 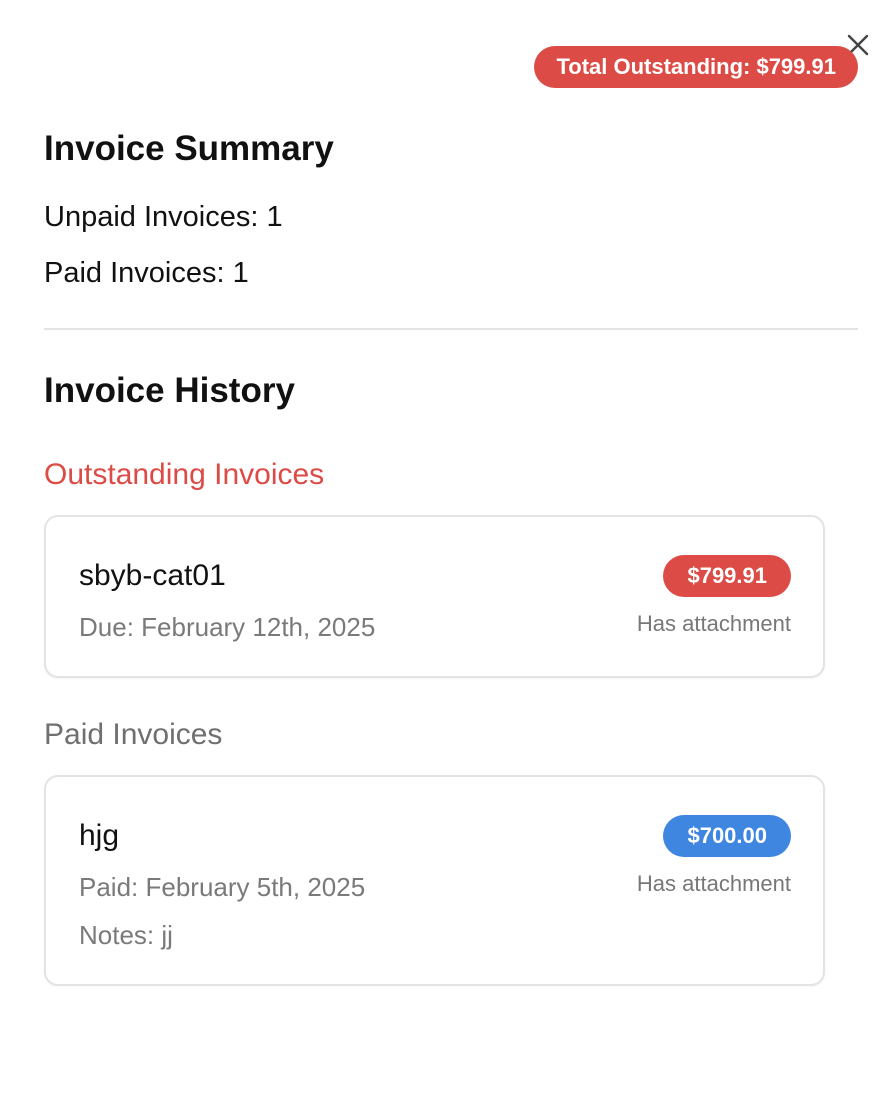 I want to click on invoice-name: sbyb-cat01, so click(x=152, y=575).